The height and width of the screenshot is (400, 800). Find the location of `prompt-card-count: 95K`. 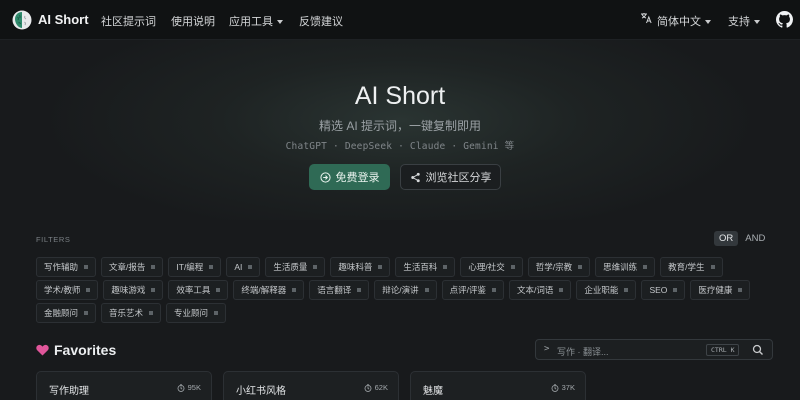

prompt-card-count: 95K is located at coordinates (189, 387).